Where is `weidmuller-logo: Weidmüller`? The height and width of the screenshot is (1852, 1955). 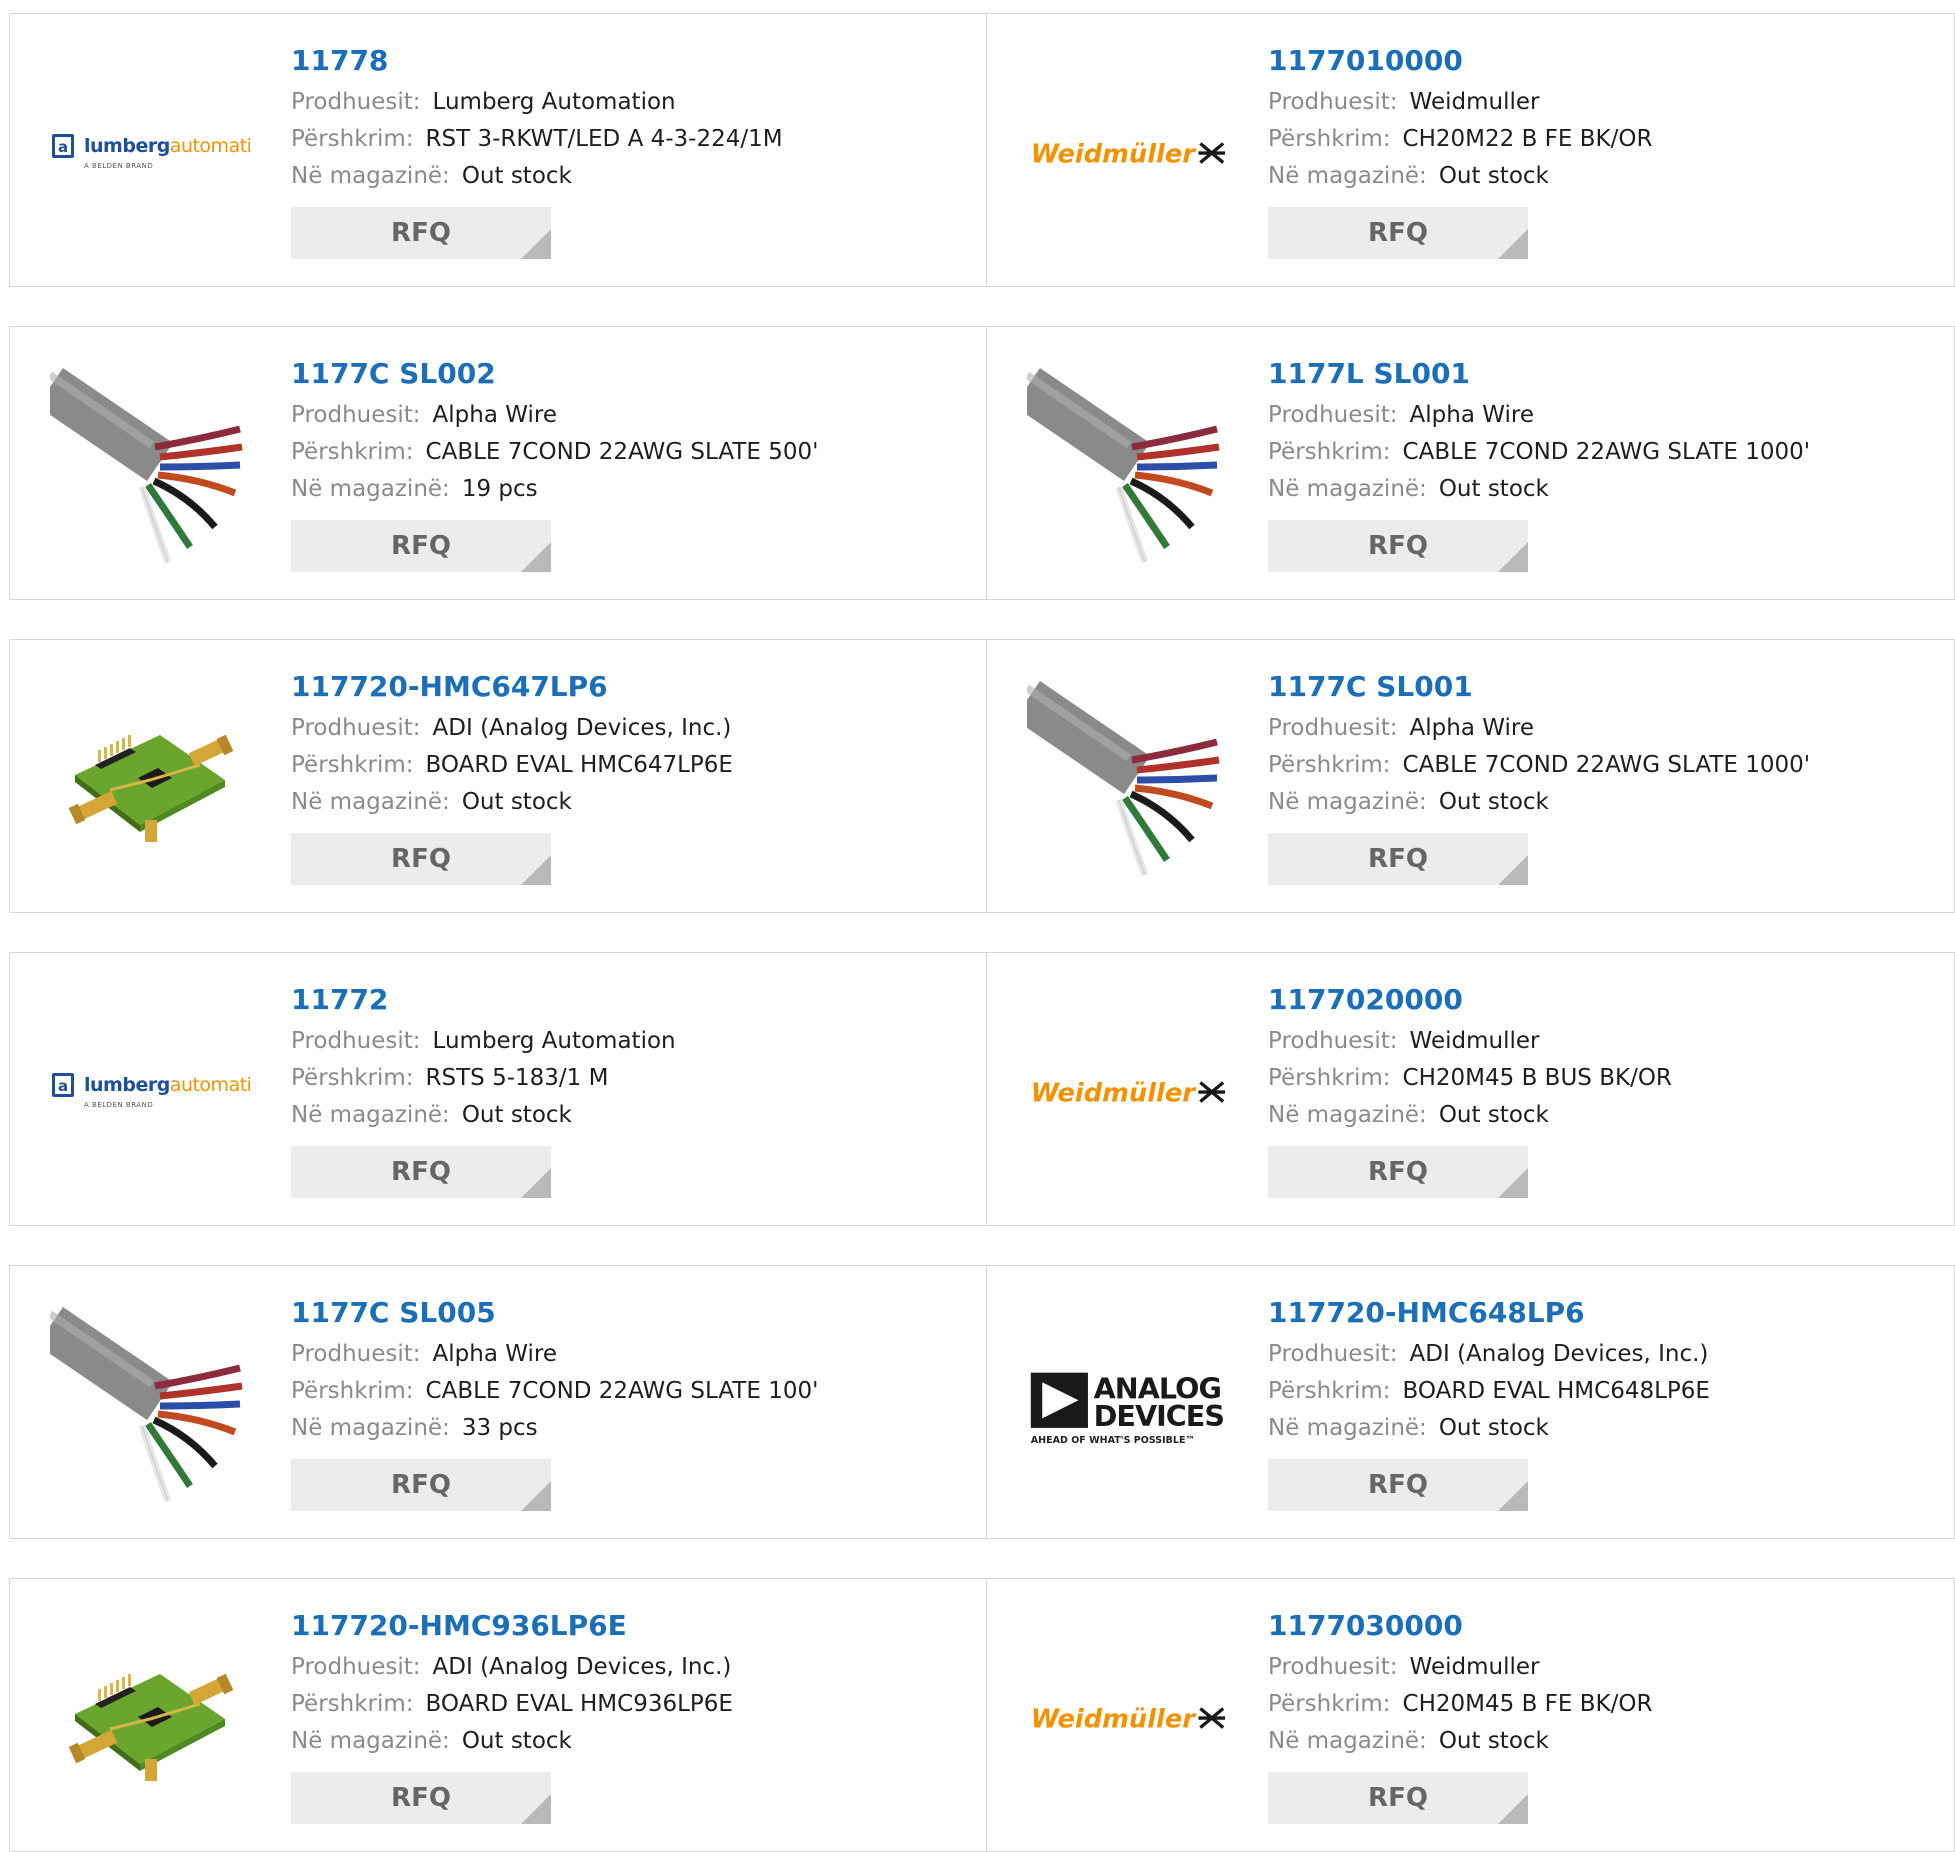 weidmuller-logo: Weidmüller is located at coordinates (1128, 1094).